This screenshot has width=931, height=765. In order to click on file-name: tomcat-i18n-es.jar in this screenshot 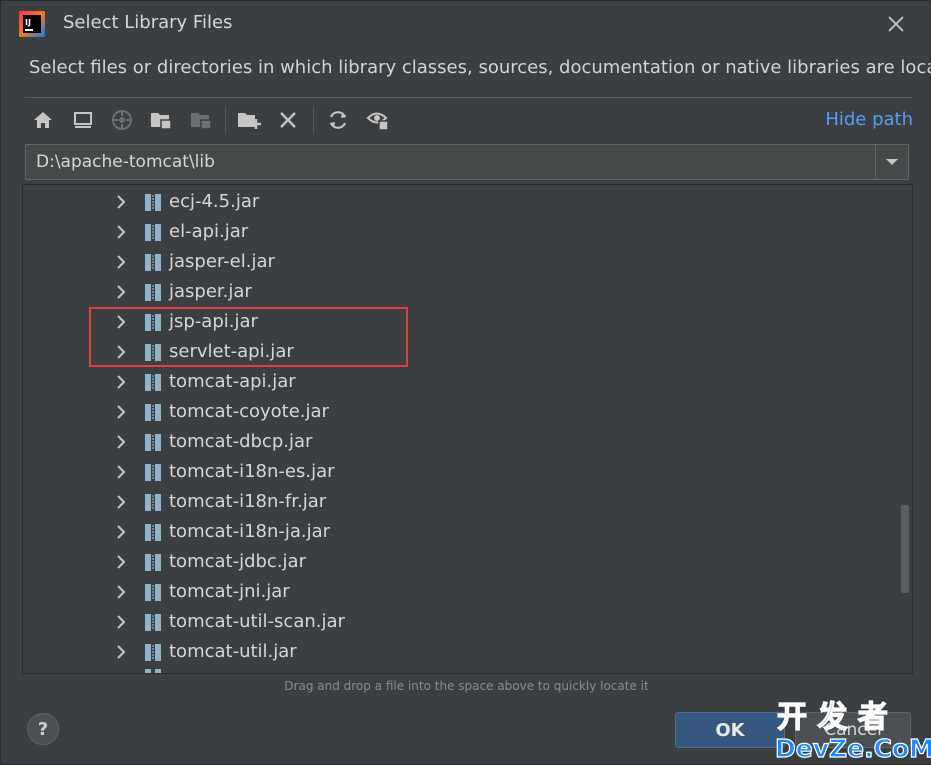, I will do `click(252, 471)`.